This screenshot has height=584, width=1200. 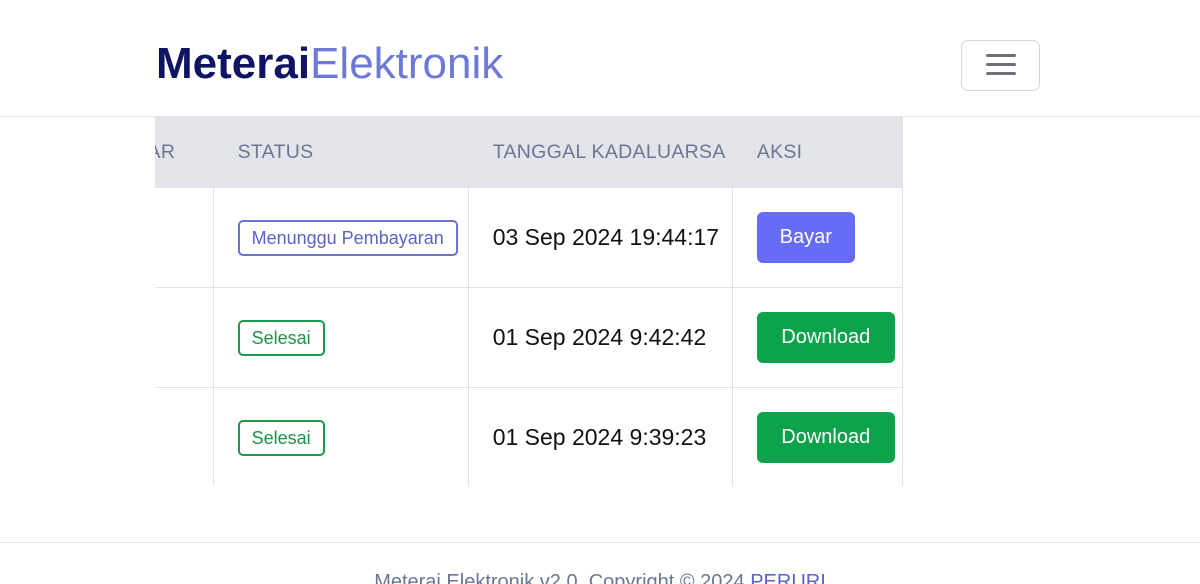 I want to click on column-header-action: AKSI, so click(x=817, y=152).